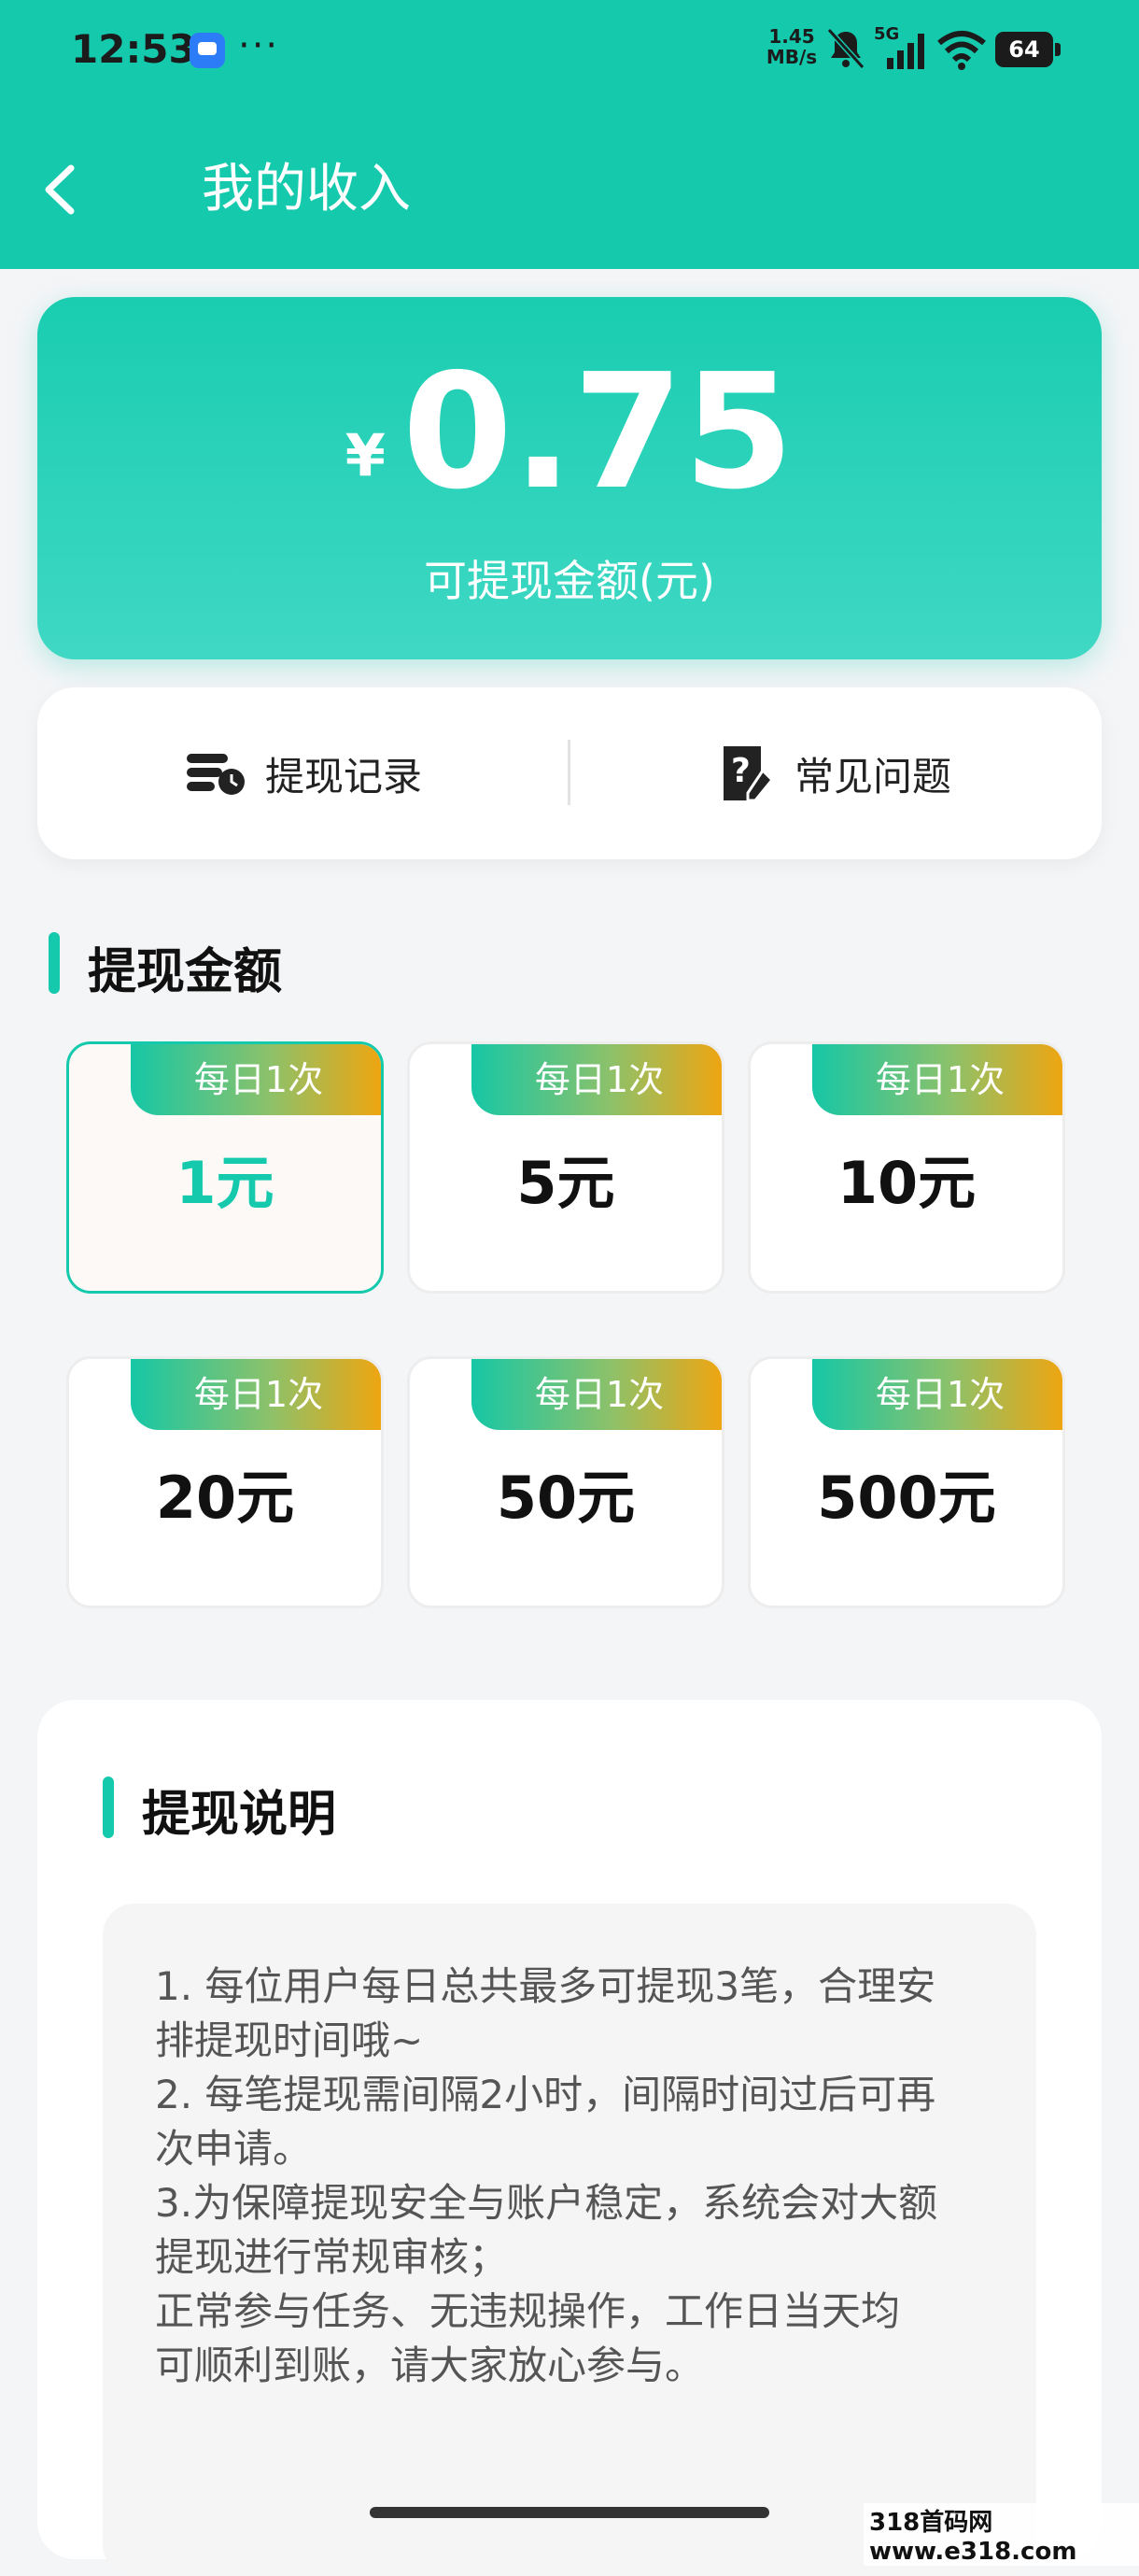  I want to click on withdraw-amount: 500元, so click(907, 1498).